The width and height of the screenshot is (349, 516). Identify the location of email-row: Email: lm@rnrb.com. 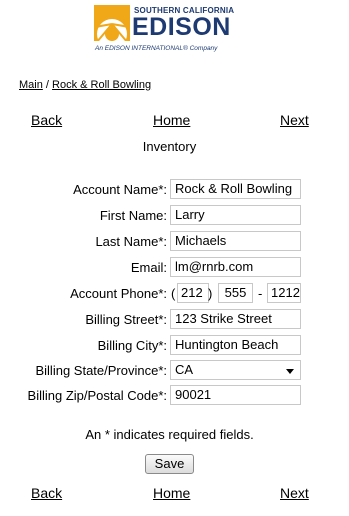
(174, 267).